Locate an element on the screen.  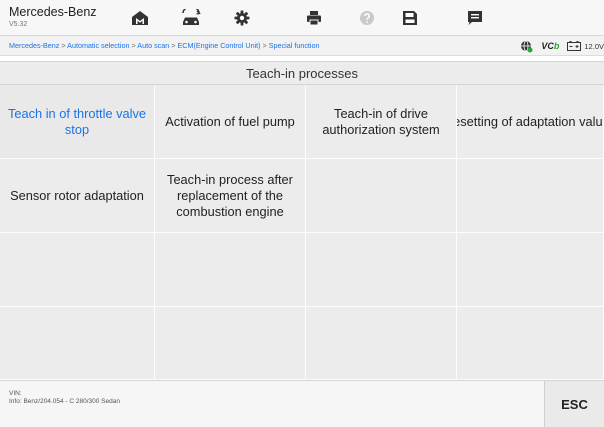
message-icon is located at coordinates (475, 18).